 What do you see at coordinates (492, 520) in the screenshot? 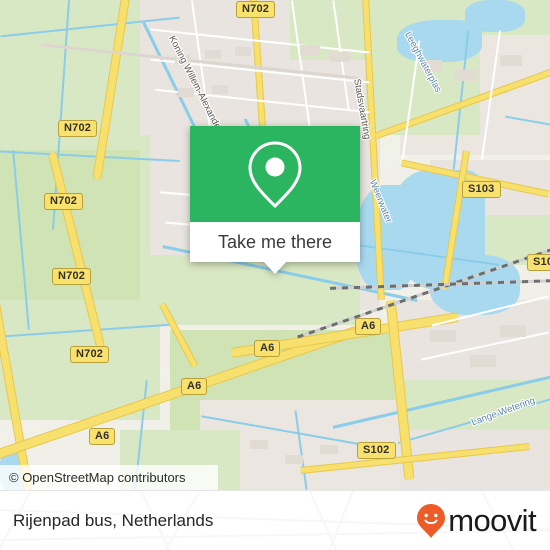
I see `moovit-wordmark: moovit` at bounding box center [492, 520].